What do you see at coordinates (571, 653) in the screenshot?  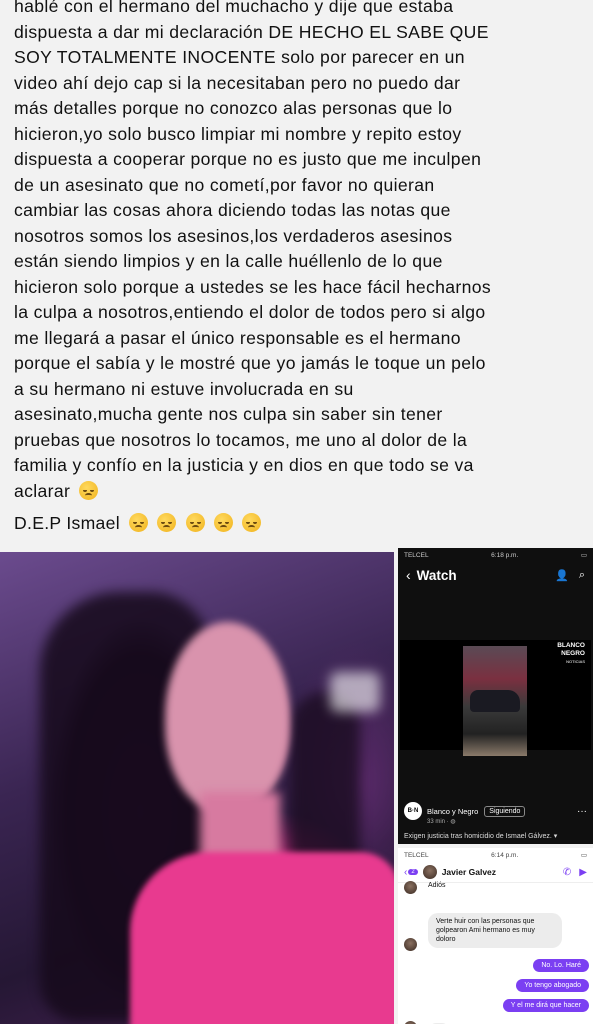 I see `brand-watermark: BLANCO NEGRO NOTICIAS` at bounding box center [571, 653].